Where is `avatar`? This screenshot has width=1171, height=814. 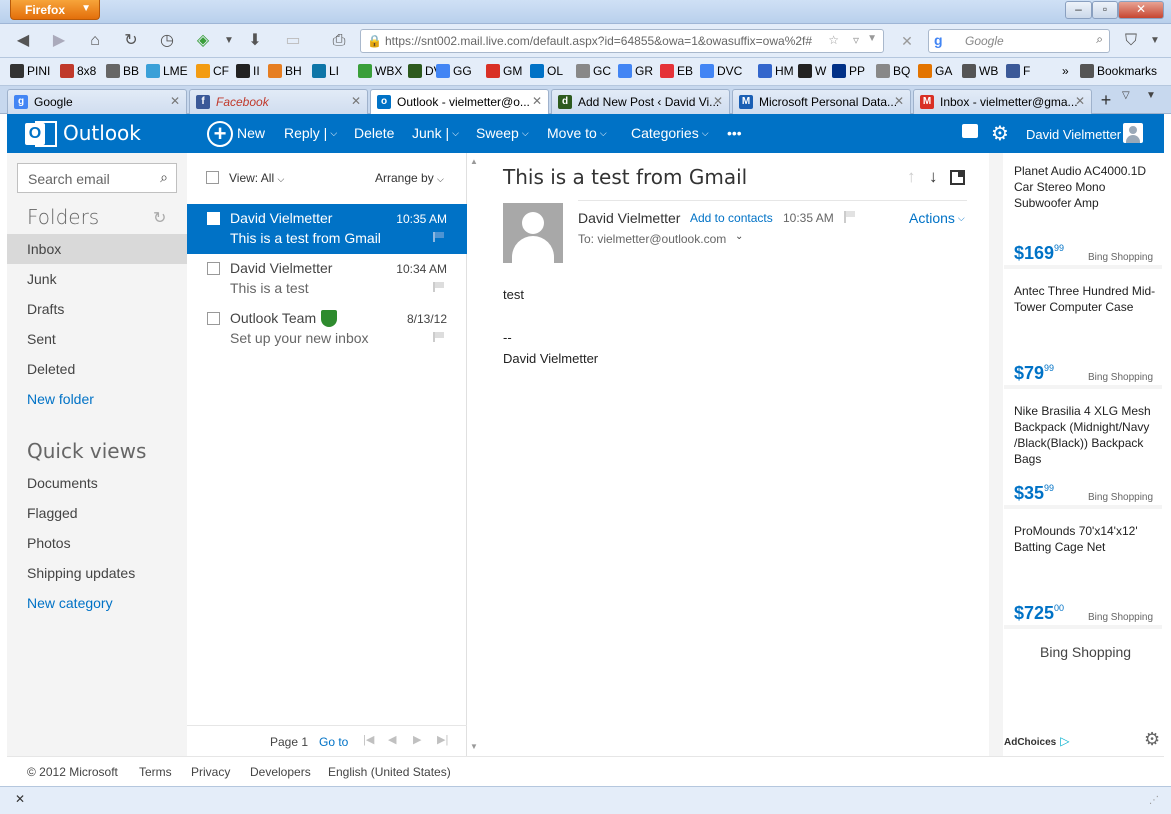 avatar is located at coordinates (1133, 133).